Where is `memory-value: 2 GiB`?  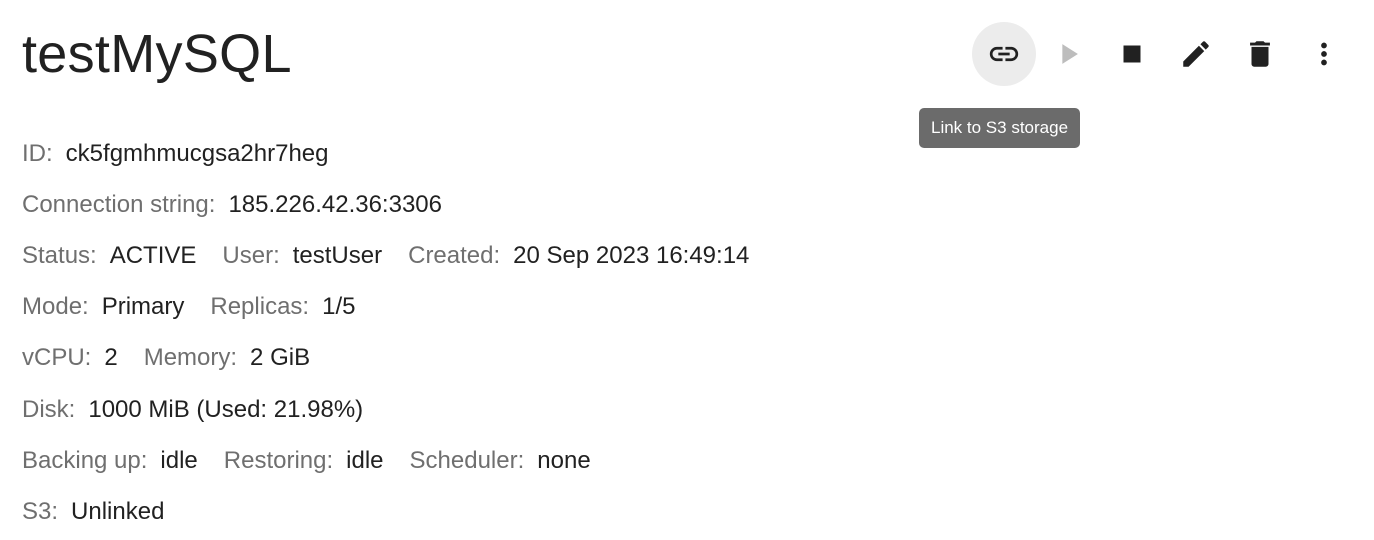 memory-value: 2 GiB is located at coordinates (280, 358).